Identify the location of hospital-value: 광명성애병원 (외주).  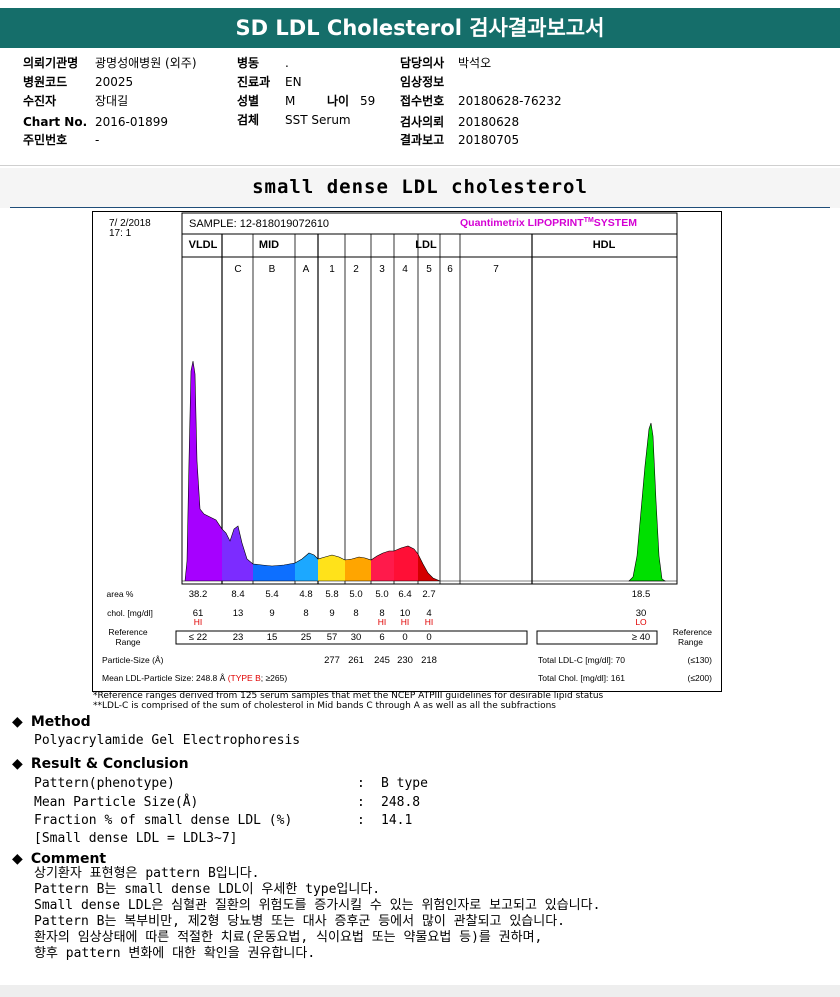
(146, 63).